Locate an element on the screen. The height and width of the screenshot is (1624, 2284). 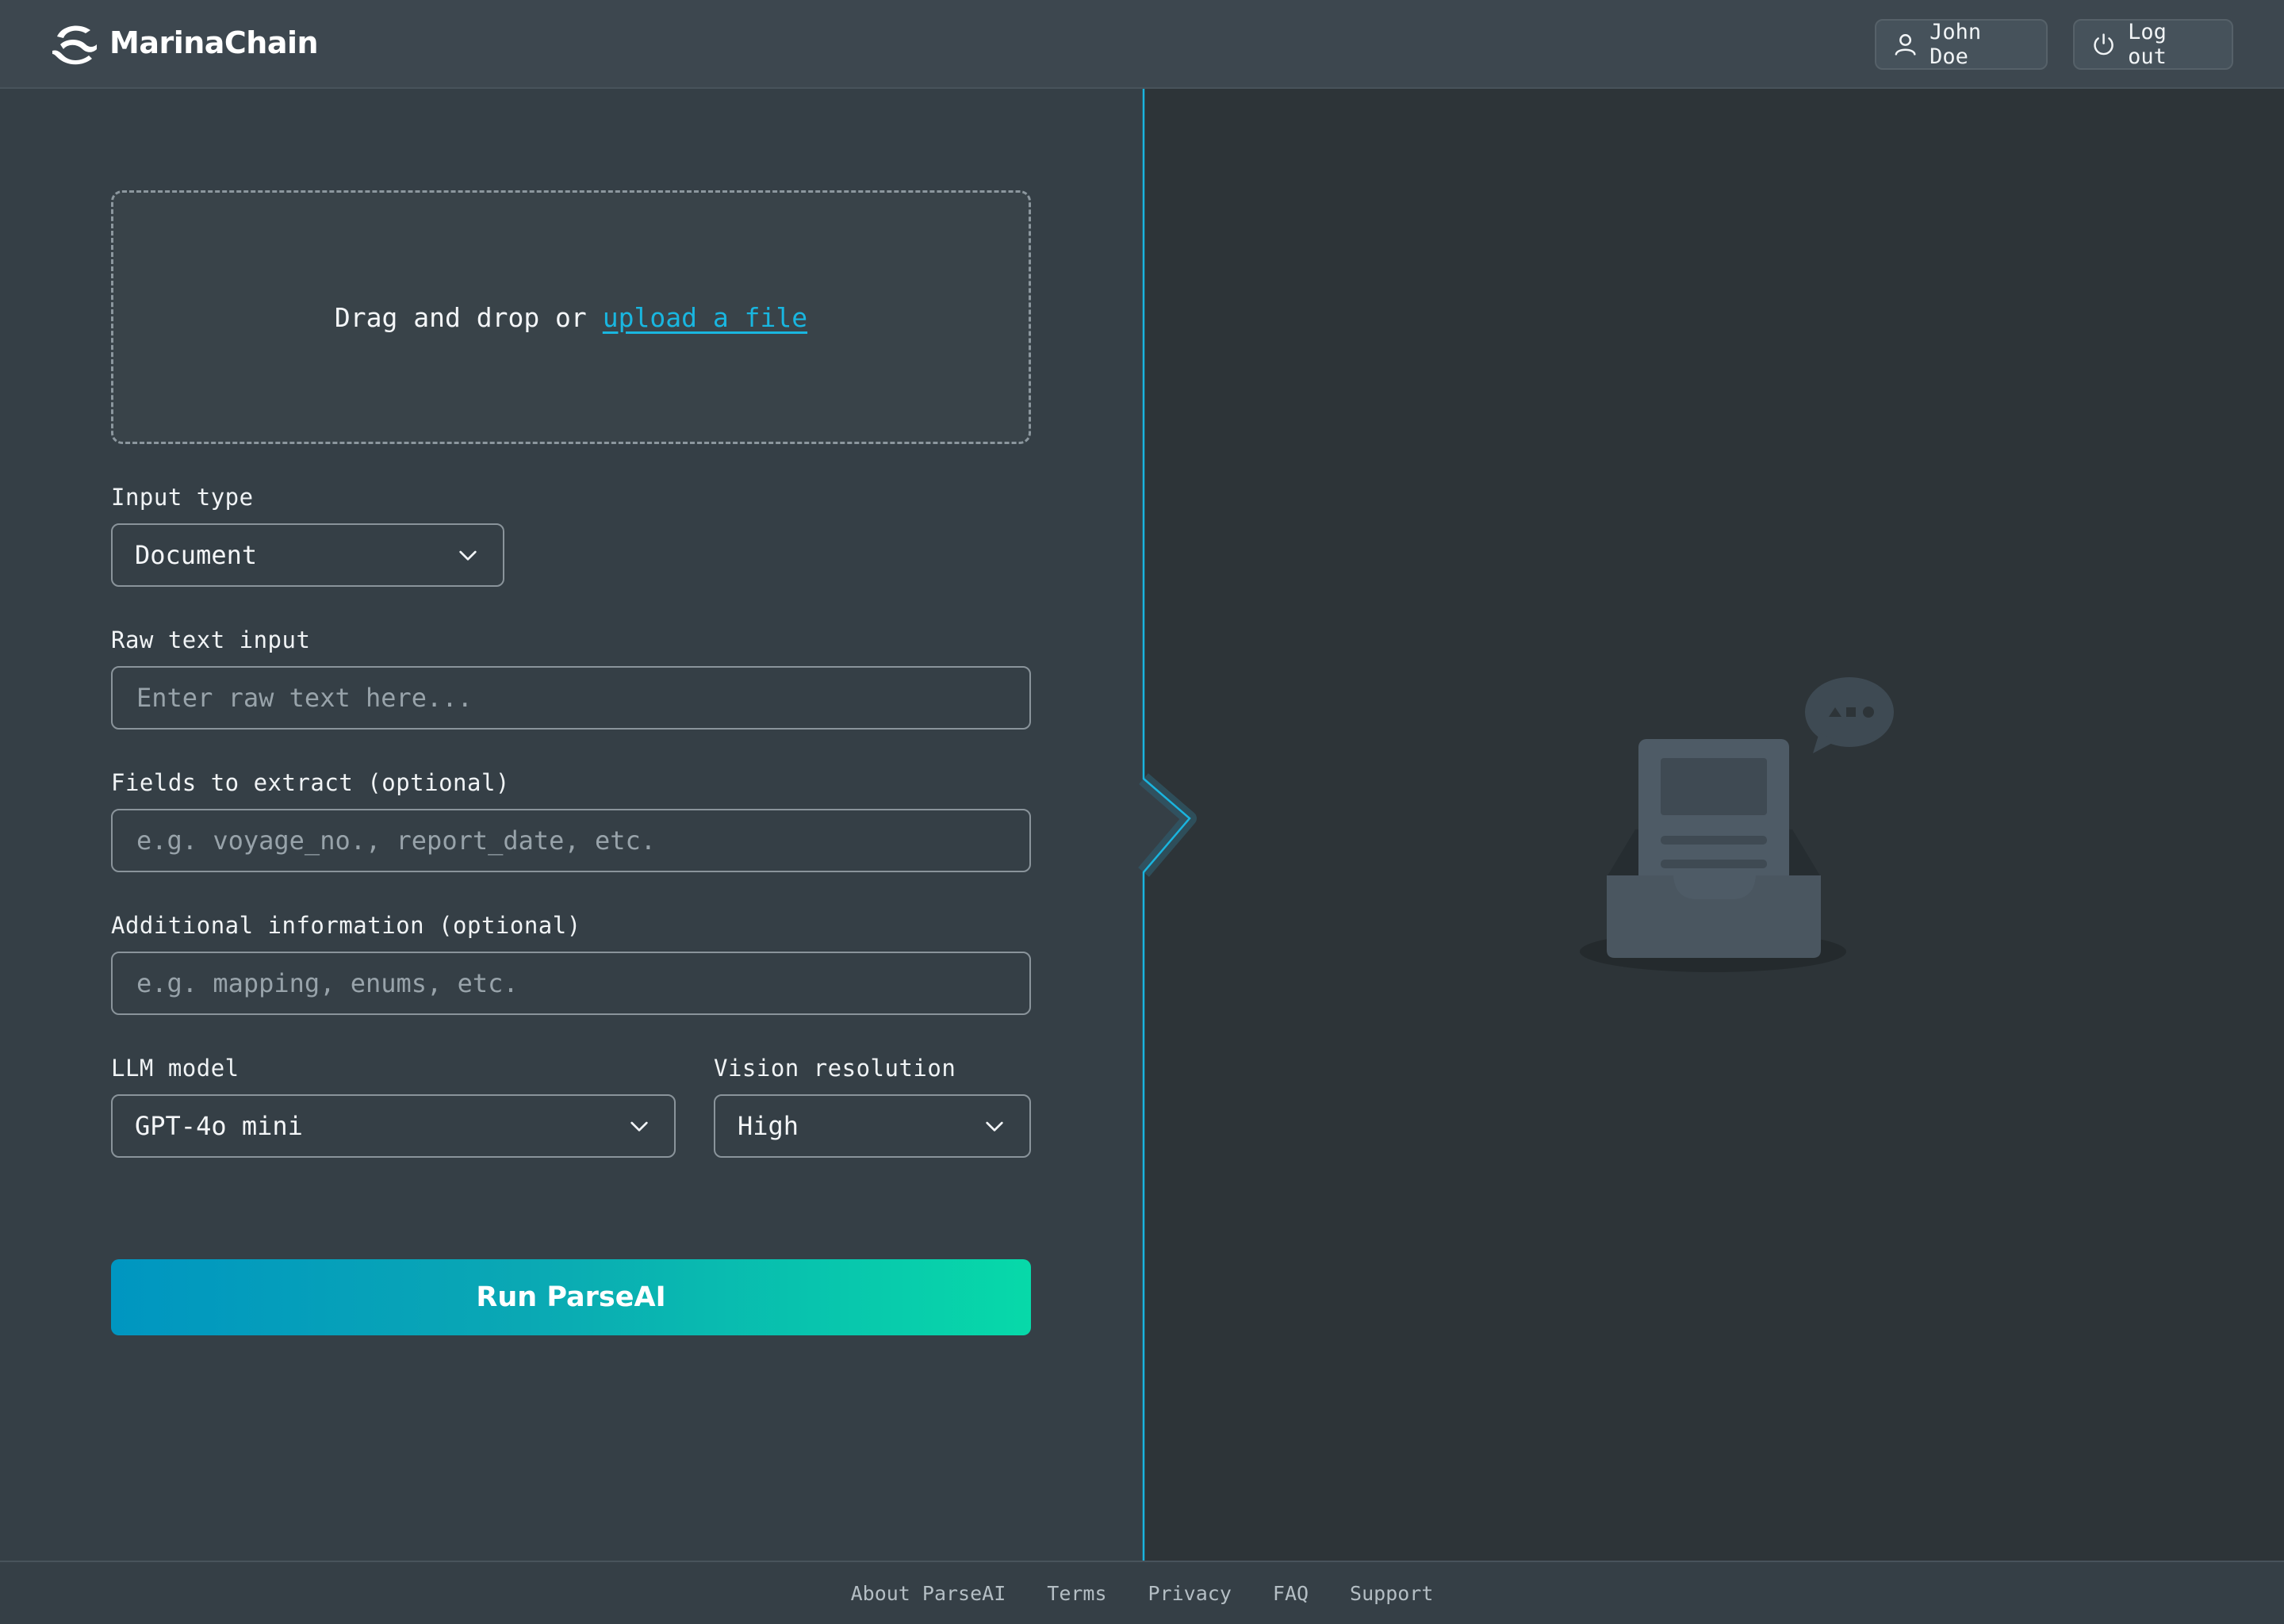
file-dropzone: Drag and drop or upload a file is located at coordinates (571, 317).